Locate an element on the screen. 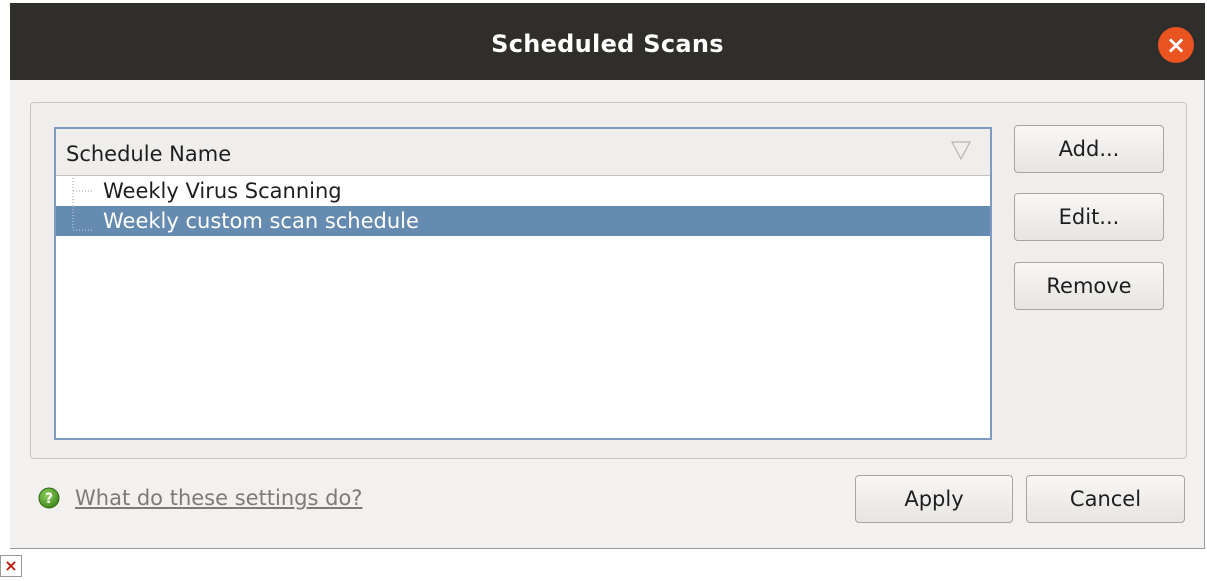 The image size is (1207, 581). close-button: × is located at coordinates (1176, 45).